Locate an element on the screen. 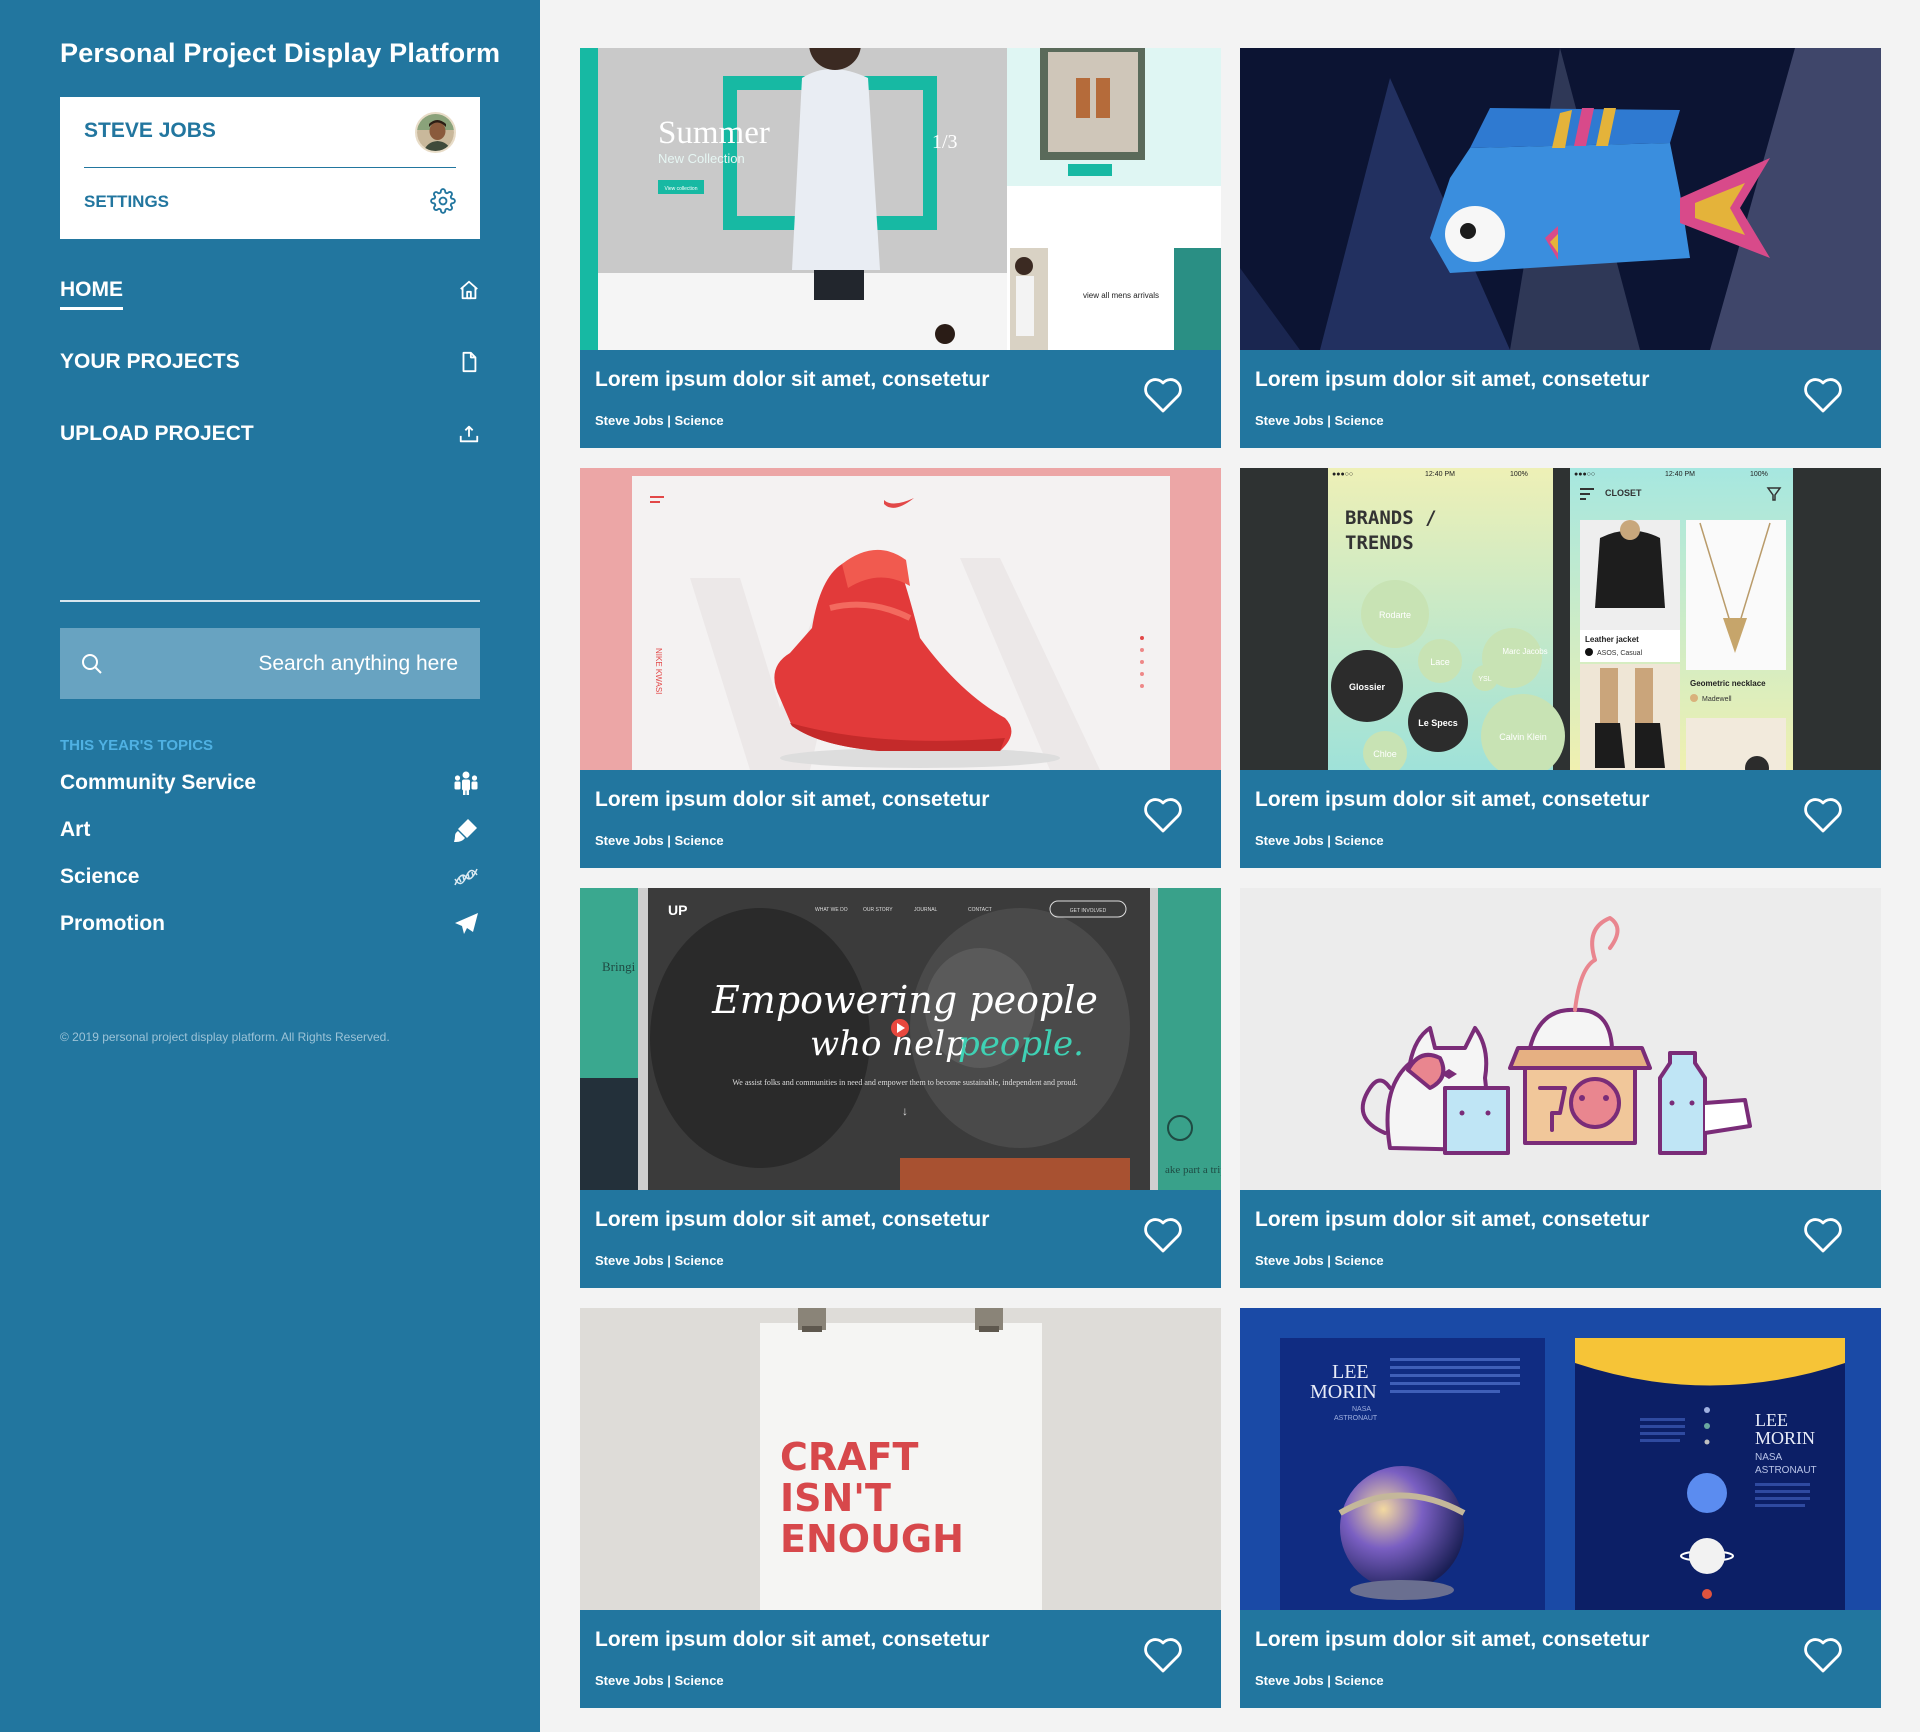 Image resolution: width=1920 pixels, height=1732 pixels. project-thumbnail: CRAFT ISN'T ENOUGH is located at coordinates (900, 1459).